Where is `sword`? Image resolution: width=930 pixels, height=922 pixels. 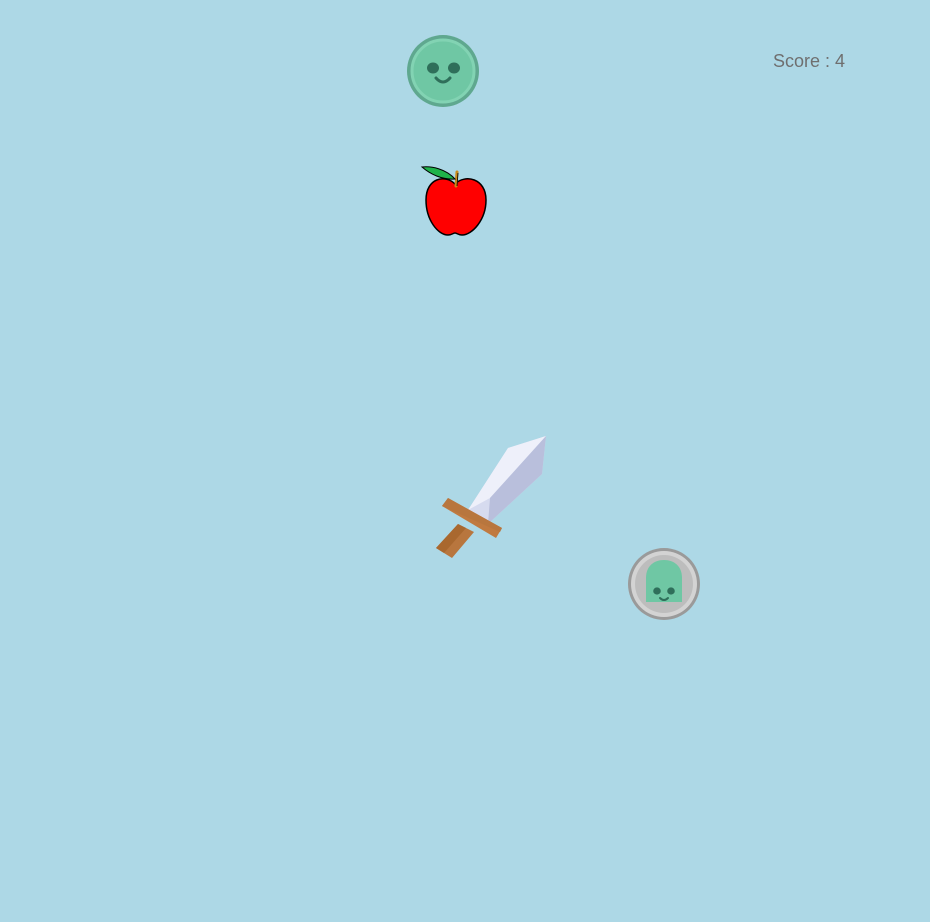
sword is located at coordinates (491, 497).